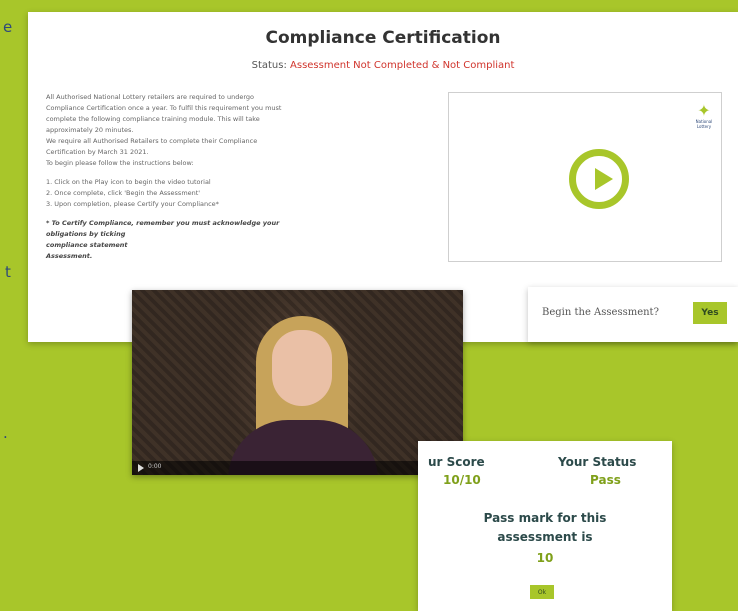 The width and height of the screenshot is (738, 611). What do you see at coordinates (402, 65) in the screenshot?
I see `status-value: Assessment Not Completed & Not Compliant` at bounding box center [402, 65].